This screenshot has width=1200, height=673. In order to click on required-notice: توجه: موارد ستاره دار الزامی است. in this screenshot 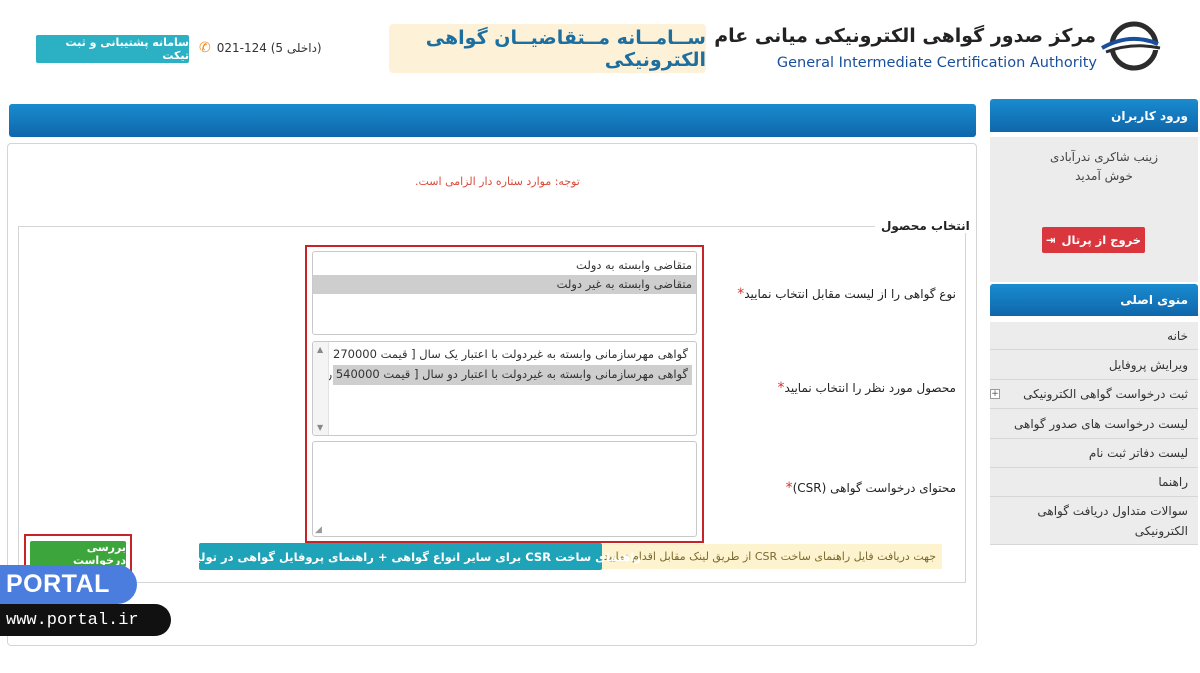, I will do `click(497, 181)`.